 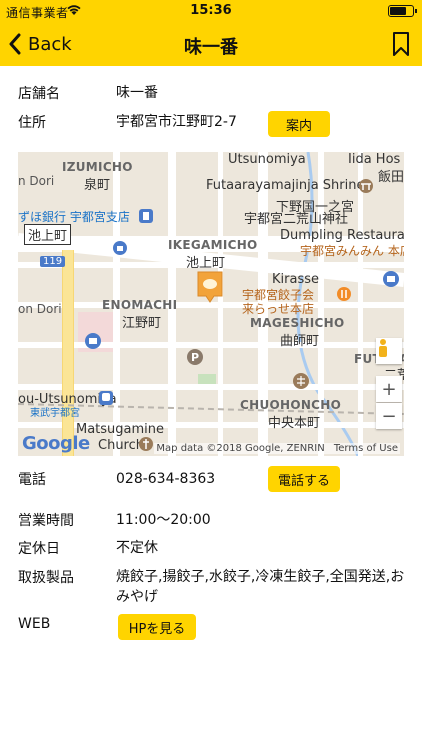 What do you see at coordinates (301, 381) in the screenshot?
I see `school-icon` at bounding box center [301, 381].